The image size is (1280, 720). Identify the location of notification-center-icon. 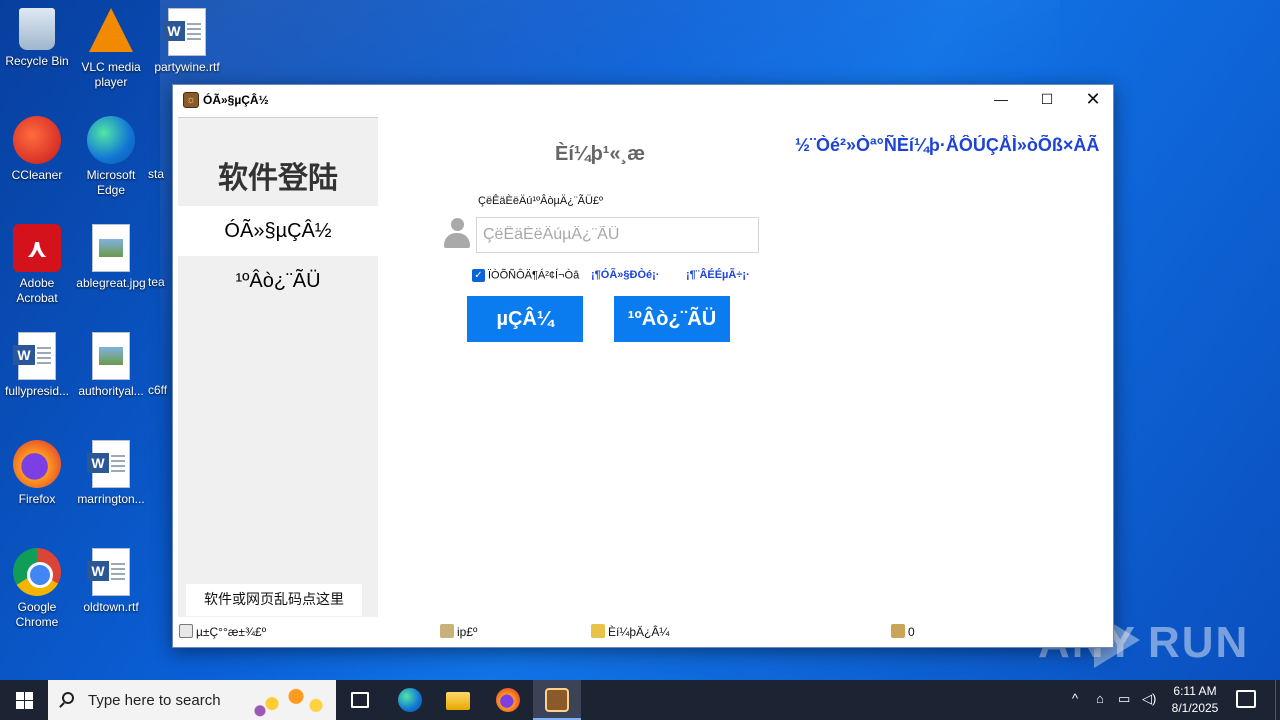
(1246, 699).